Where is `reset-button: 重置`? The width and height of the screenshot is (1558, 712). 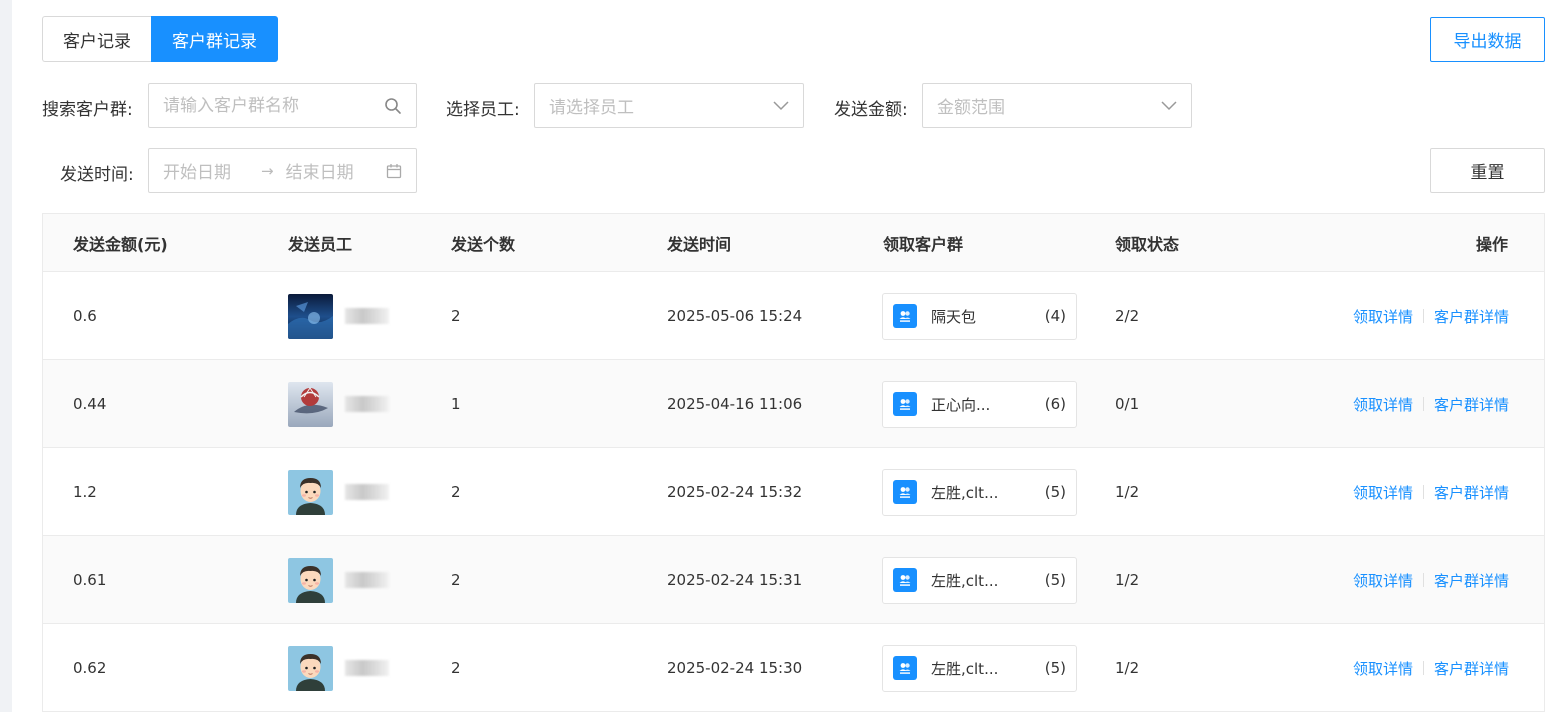 reset-button: 重置 is located at coordinates (1487, 170).